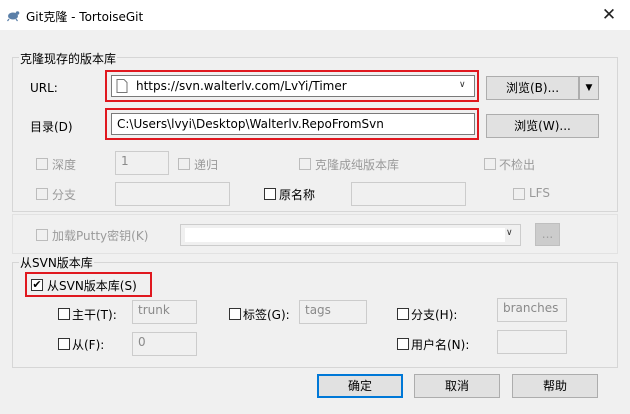  Describe the element at coordinates (241, 86) in the screenshot. I see `url-value: https://svn.walterlv.com/LvYi/Timer` at that location.